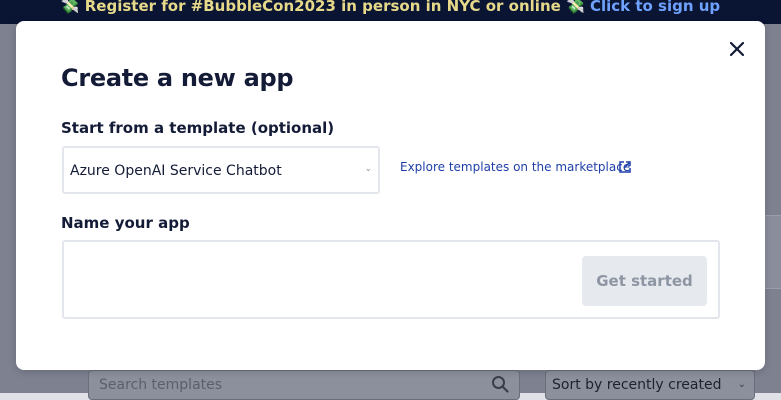 The width and height of the screenshot is (781, 400). Describe the element at coordinates (575, 7) in the screenshot. I see `money-emoji-right: 💸` at that location.